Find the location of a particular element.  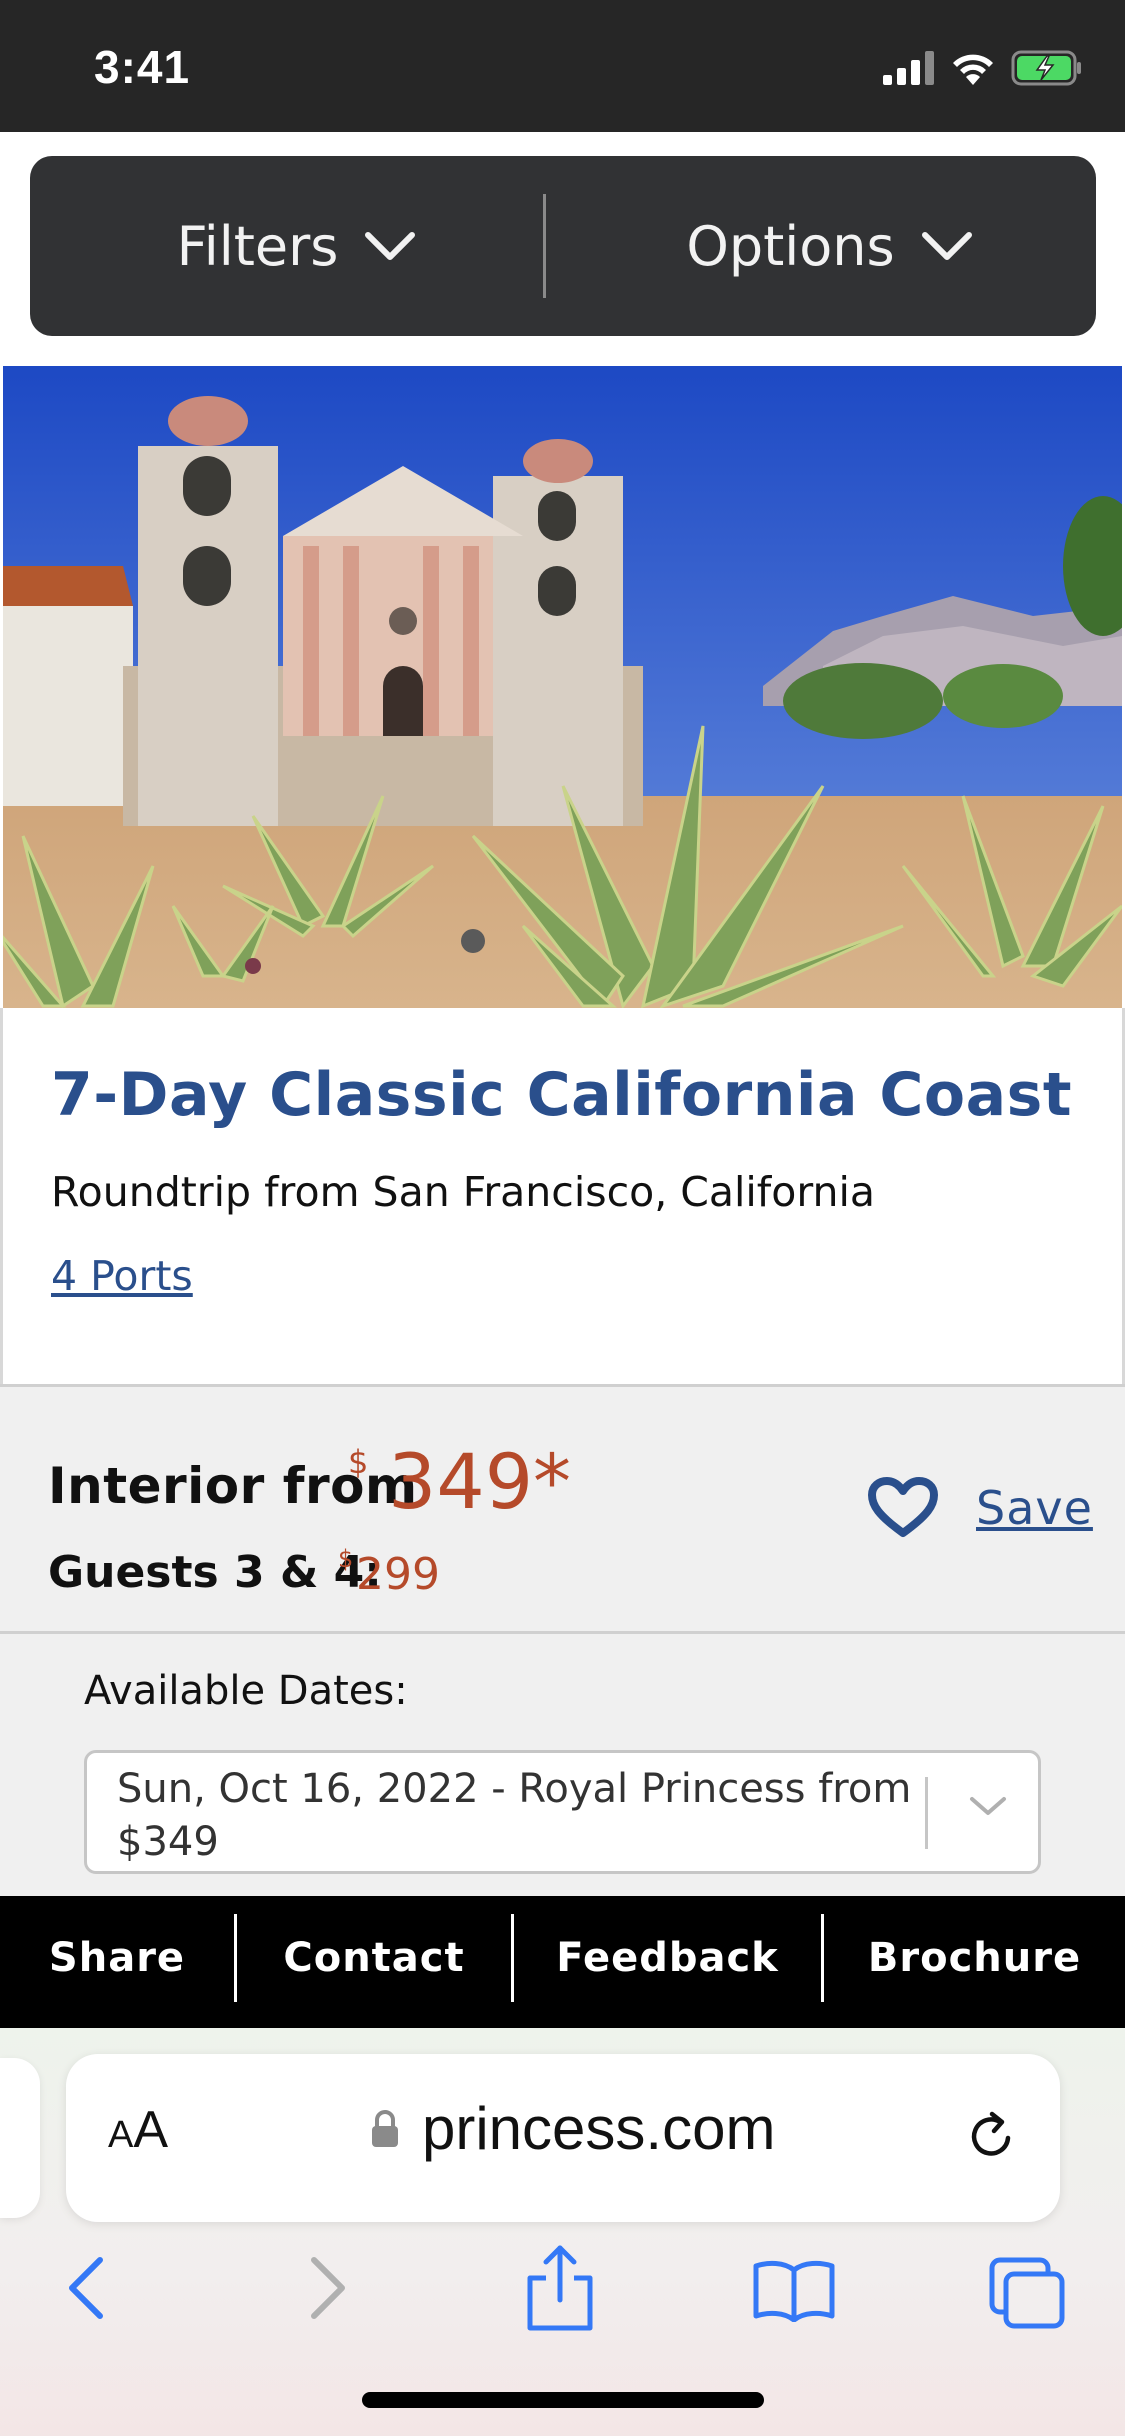

browser-toolbar is located at coordinates (562, 2292).